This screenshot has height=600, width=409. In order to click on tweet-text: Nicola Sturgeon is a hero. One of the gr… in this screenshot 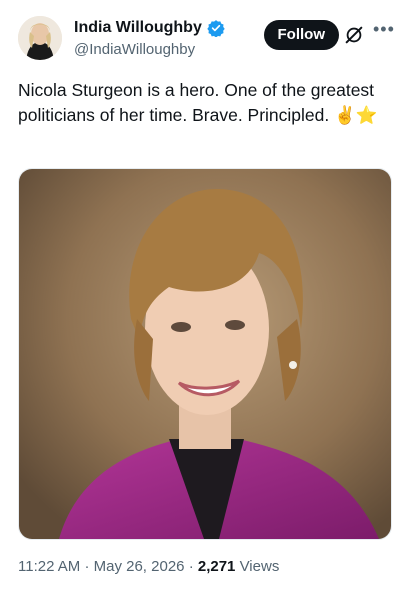, I will do `click(198, 102)`.